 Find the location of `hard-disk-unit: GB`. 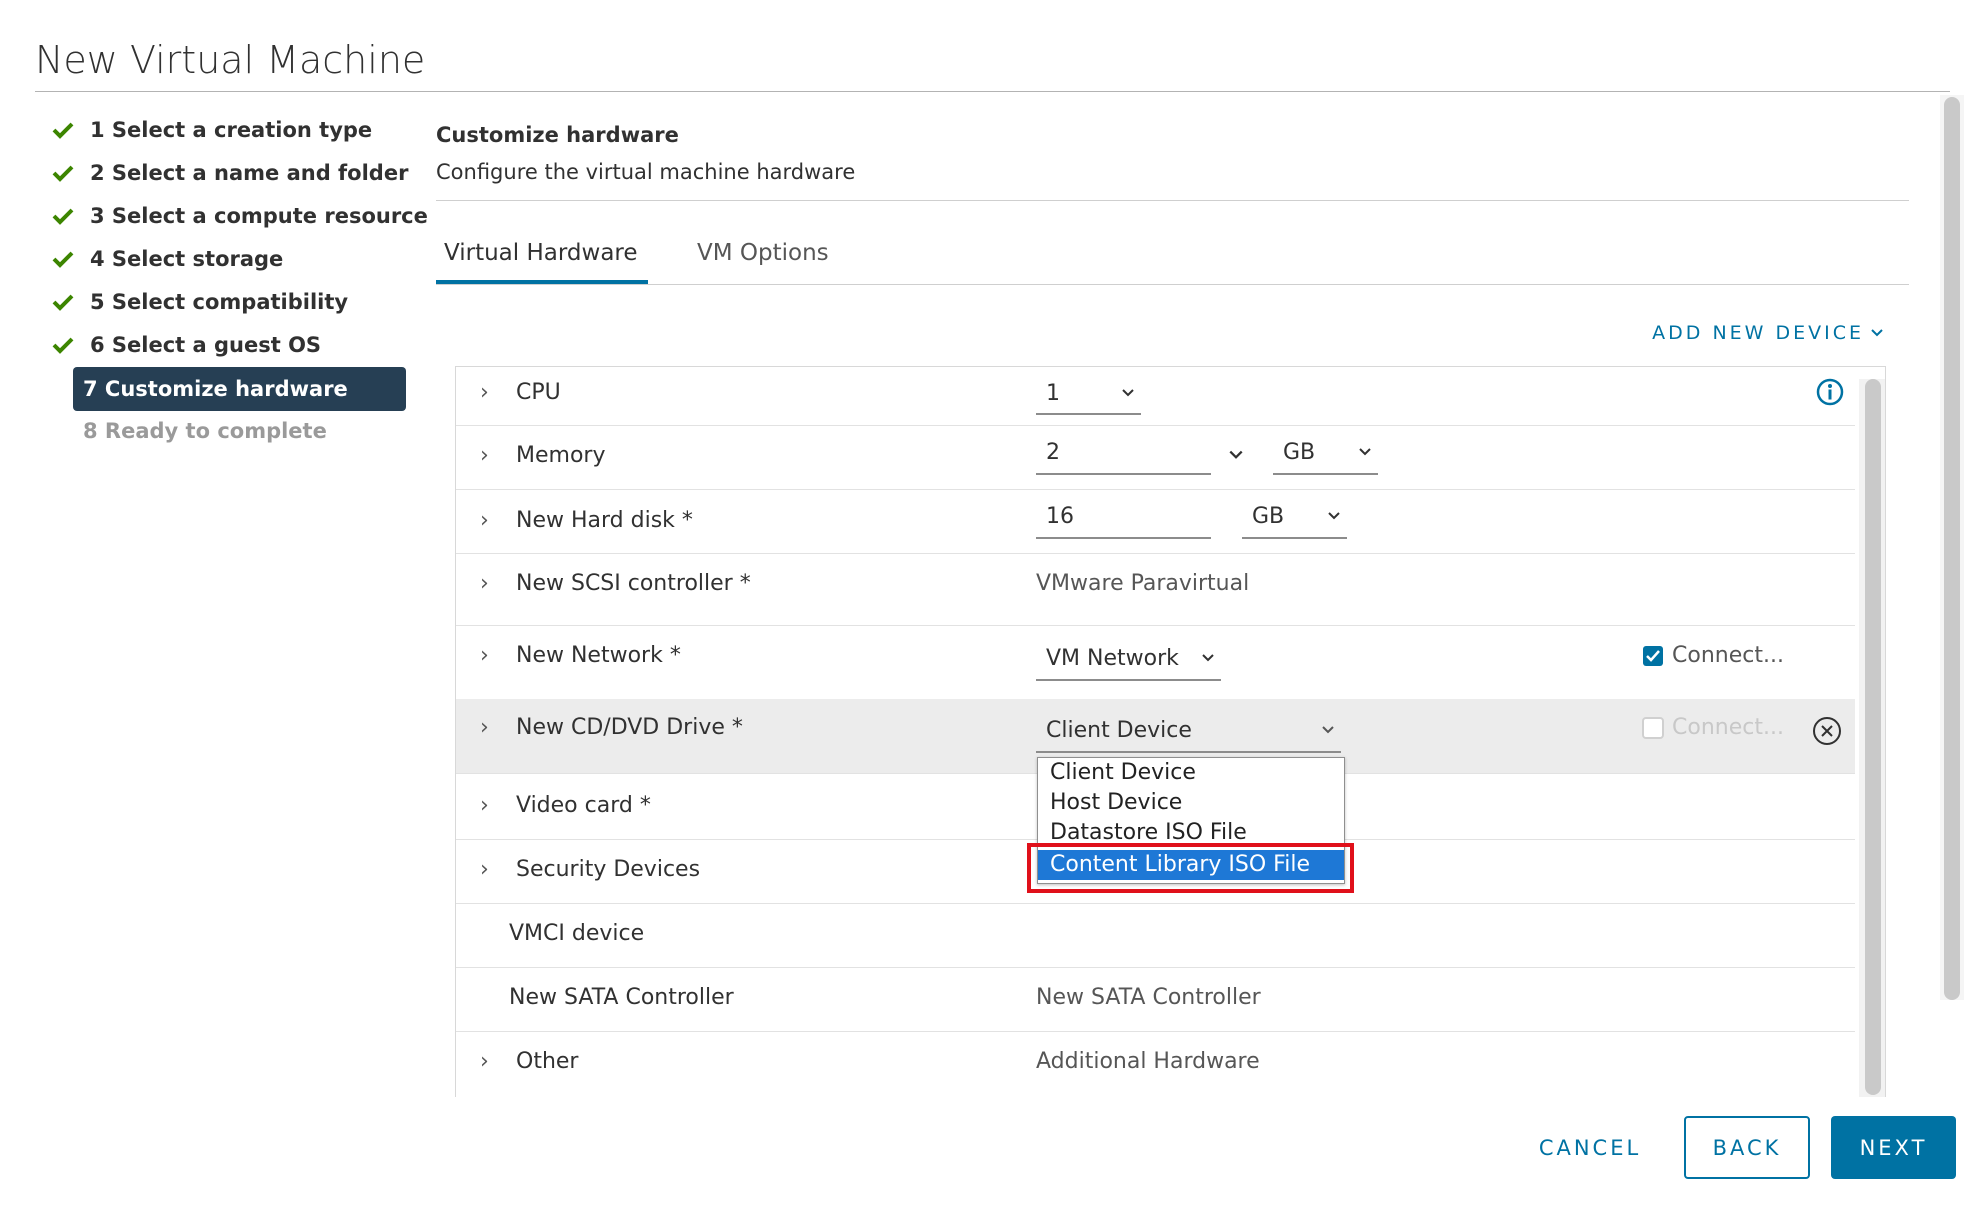

hard-disk-unit: GB is located at coordinates (1268, 516).